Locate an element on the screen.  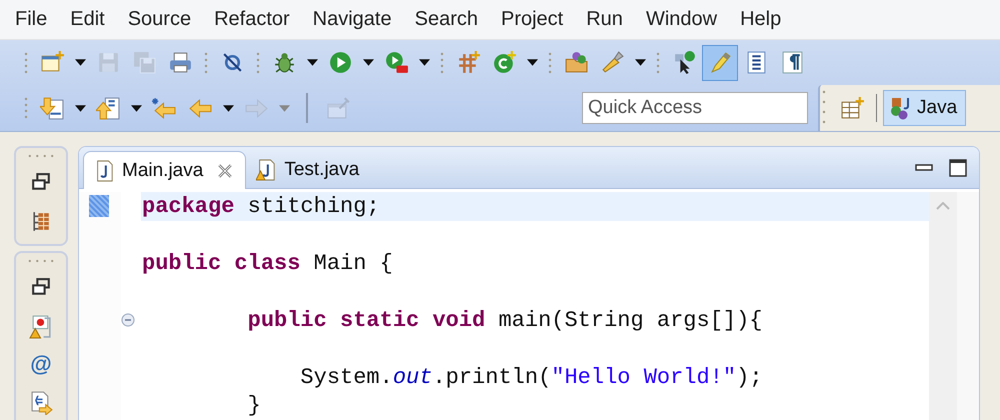
menu-item: Edit is located at coordinates (88, 19).